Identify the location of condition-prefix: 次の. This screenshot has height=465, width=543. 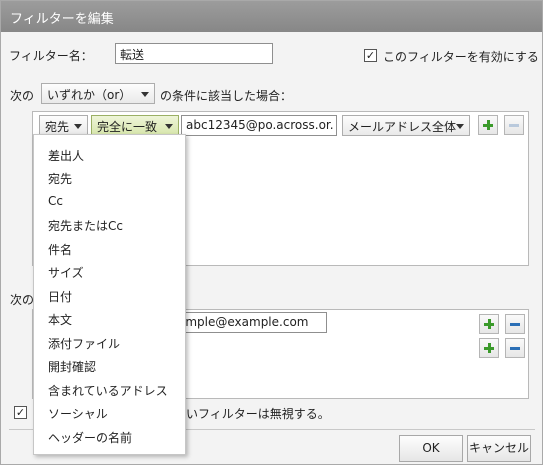
(22, 96).